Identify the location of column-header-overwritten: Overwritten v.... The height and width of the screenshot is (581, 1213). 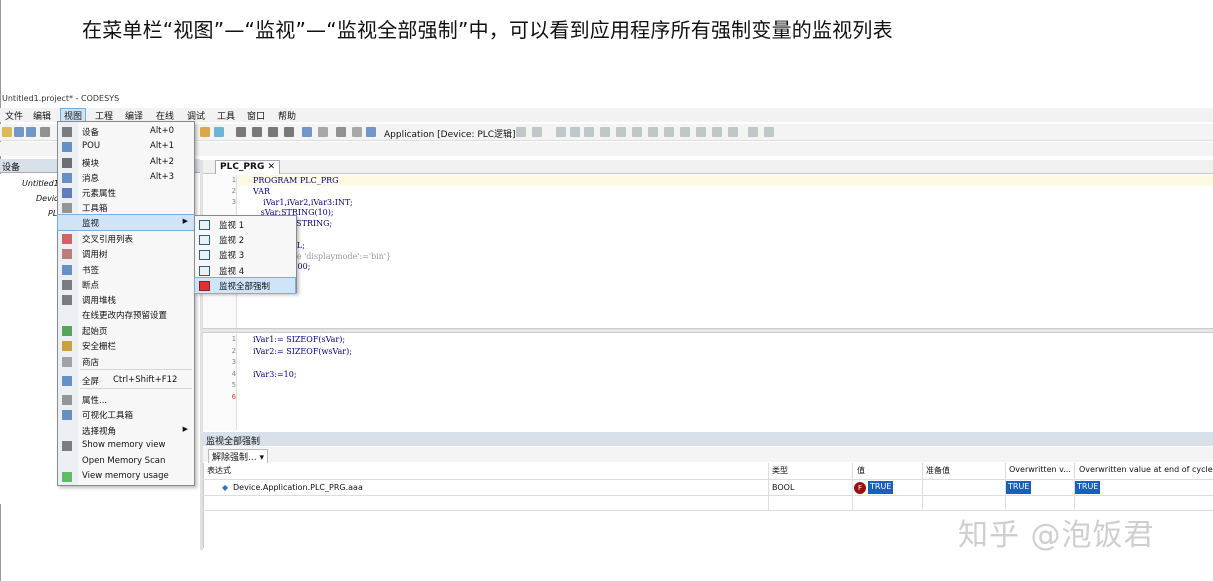
(1040, 469).